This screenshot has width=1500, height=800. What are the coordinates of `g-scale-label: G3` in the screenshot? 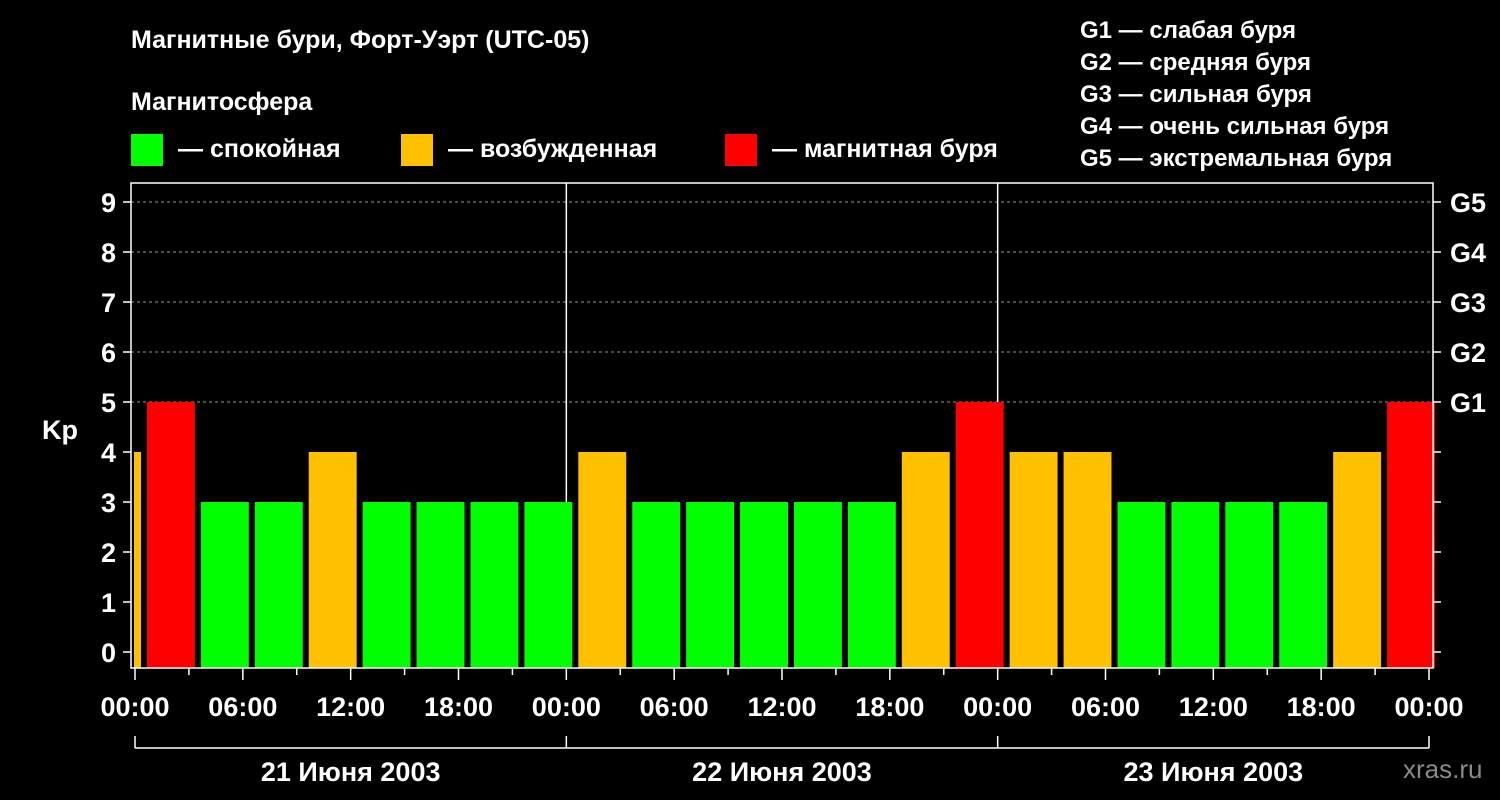 It's located at (1468, 303).